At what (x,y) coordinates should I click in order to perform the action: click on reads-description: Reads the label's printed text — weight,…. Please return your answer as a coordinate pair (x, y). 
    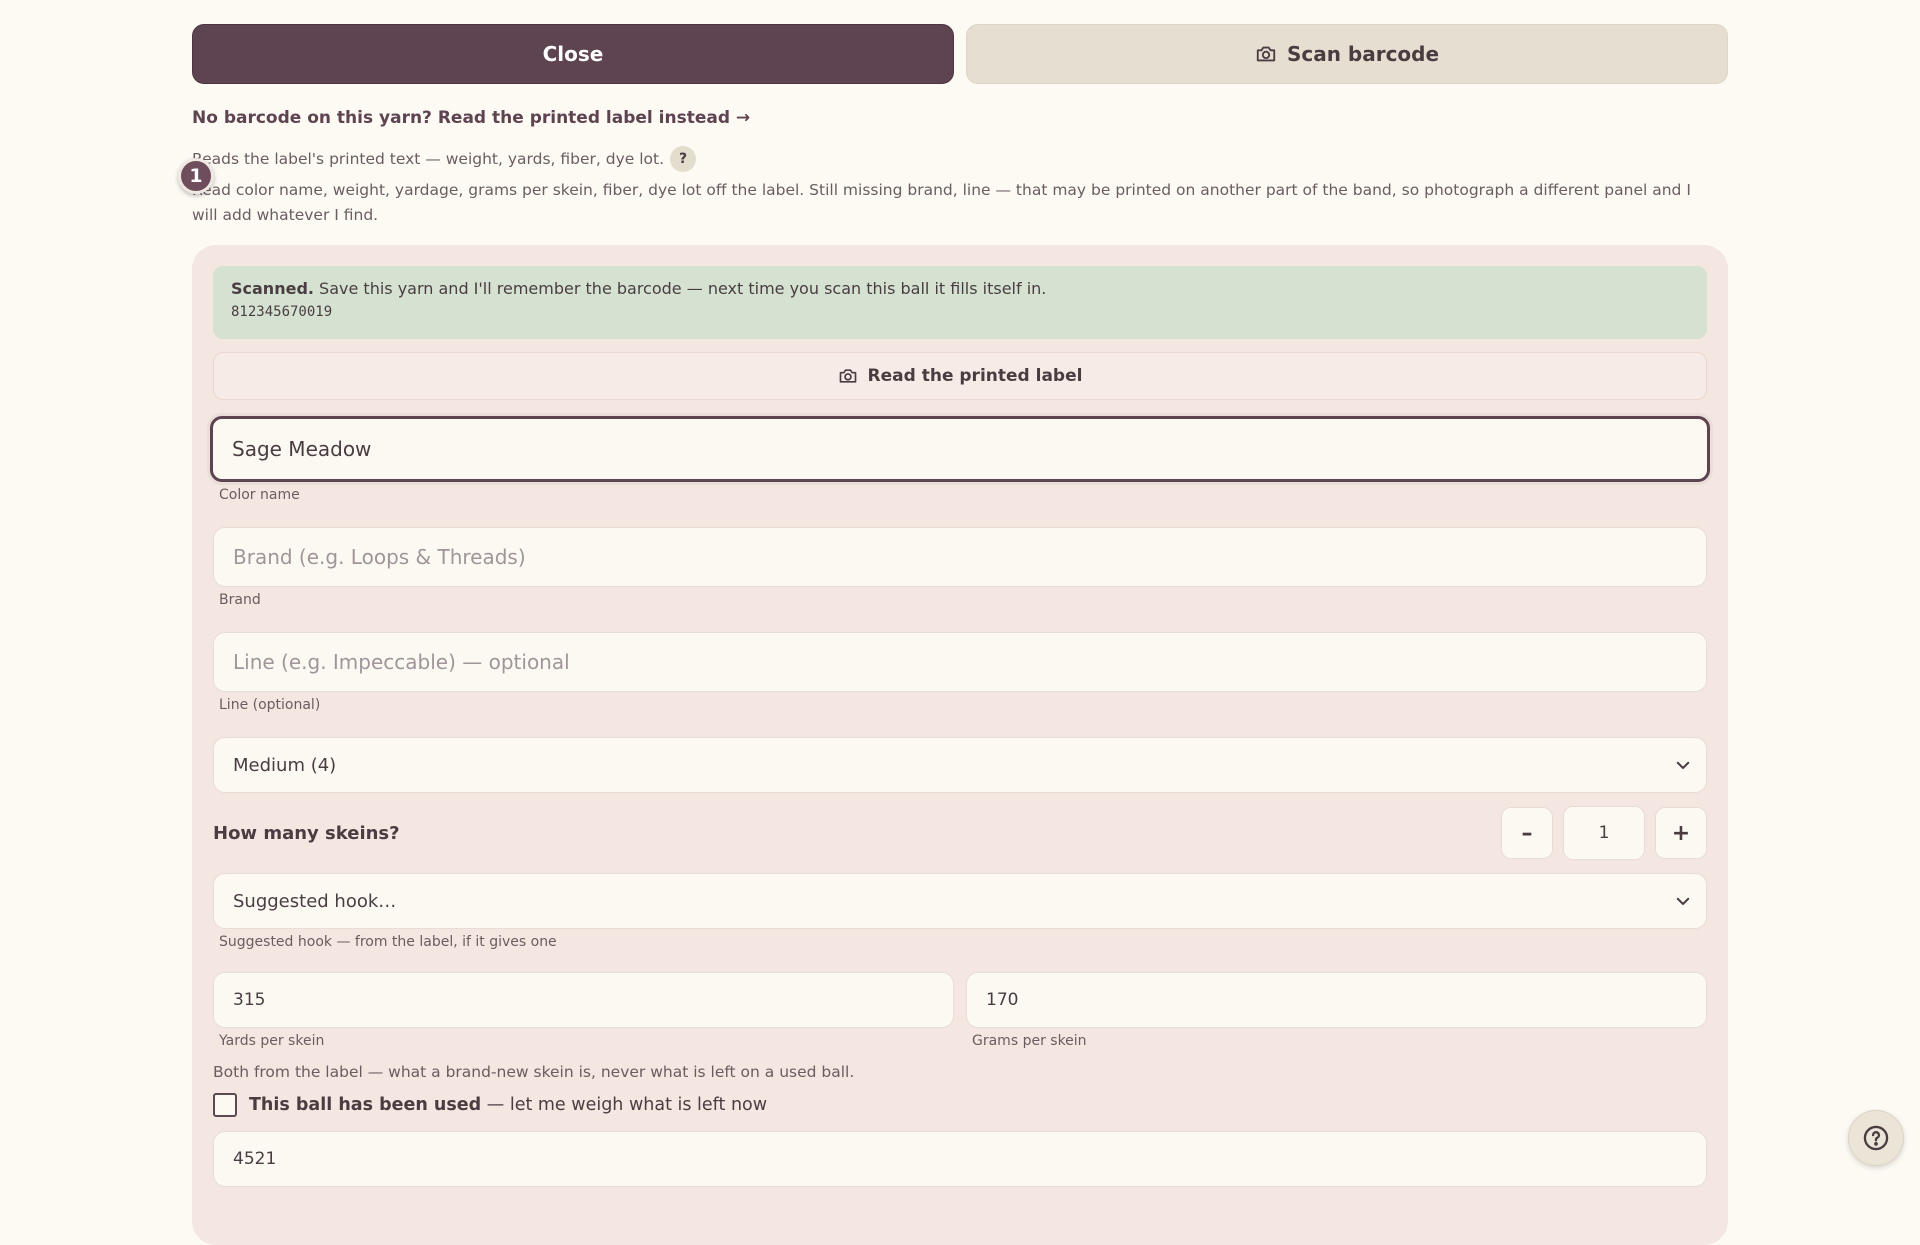
    Looking at the image, I should click on (960, 159).